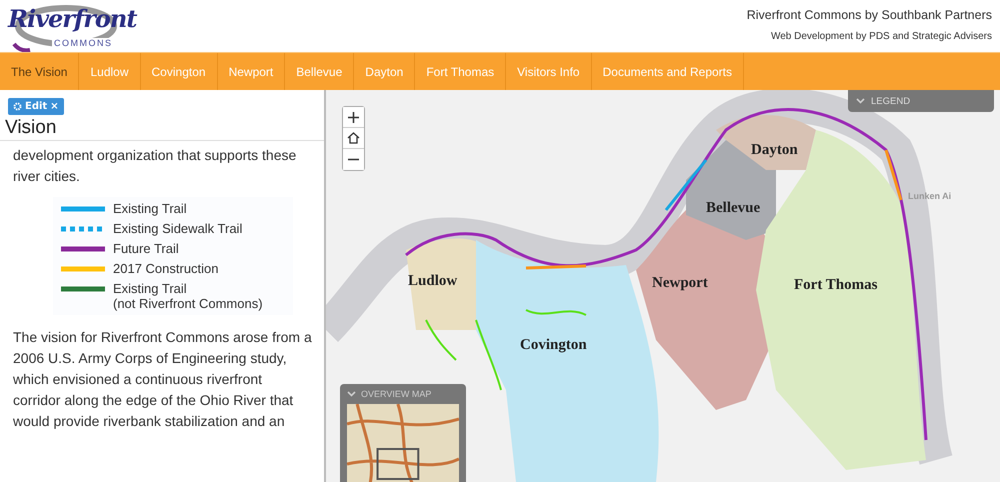 Image resolution: width=1000 pixels, height=482 pixels. I want to click on intro-text: development organization that supports these river cities., so click(155, 166).